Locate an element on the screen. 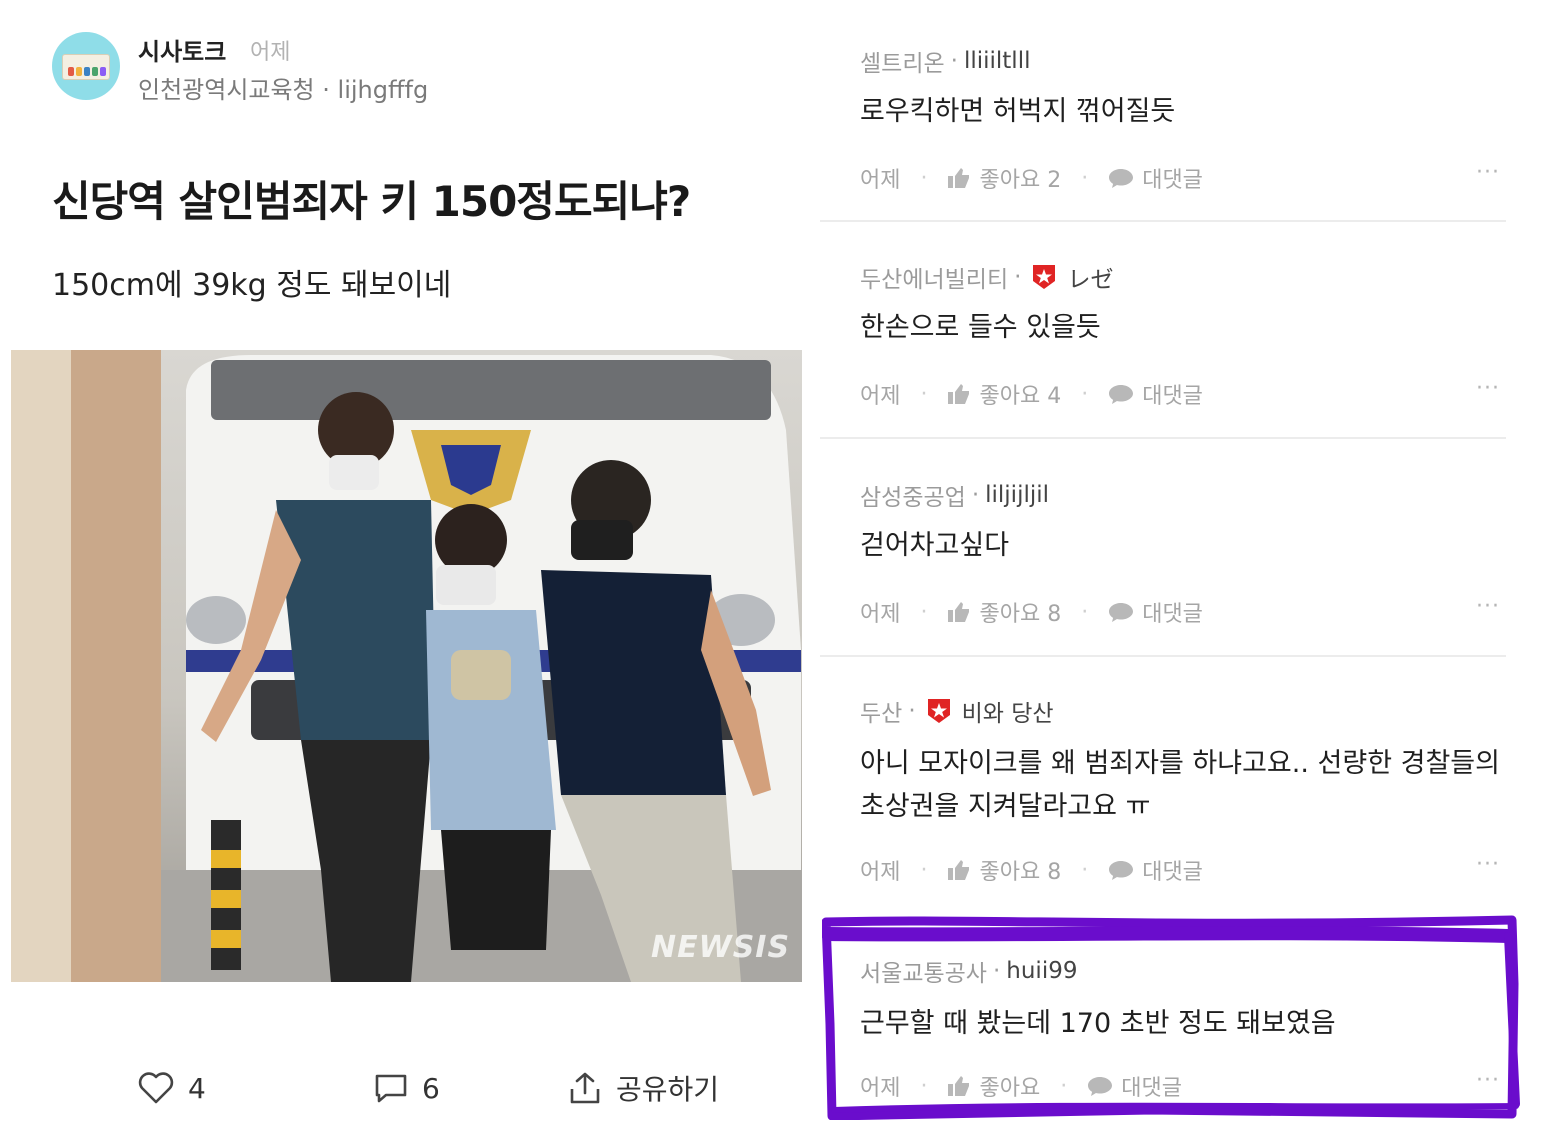 The height and width of the screenshot is (1143, 1554). comment-company: 삼성중공업 is located at coordinates (913, 495).